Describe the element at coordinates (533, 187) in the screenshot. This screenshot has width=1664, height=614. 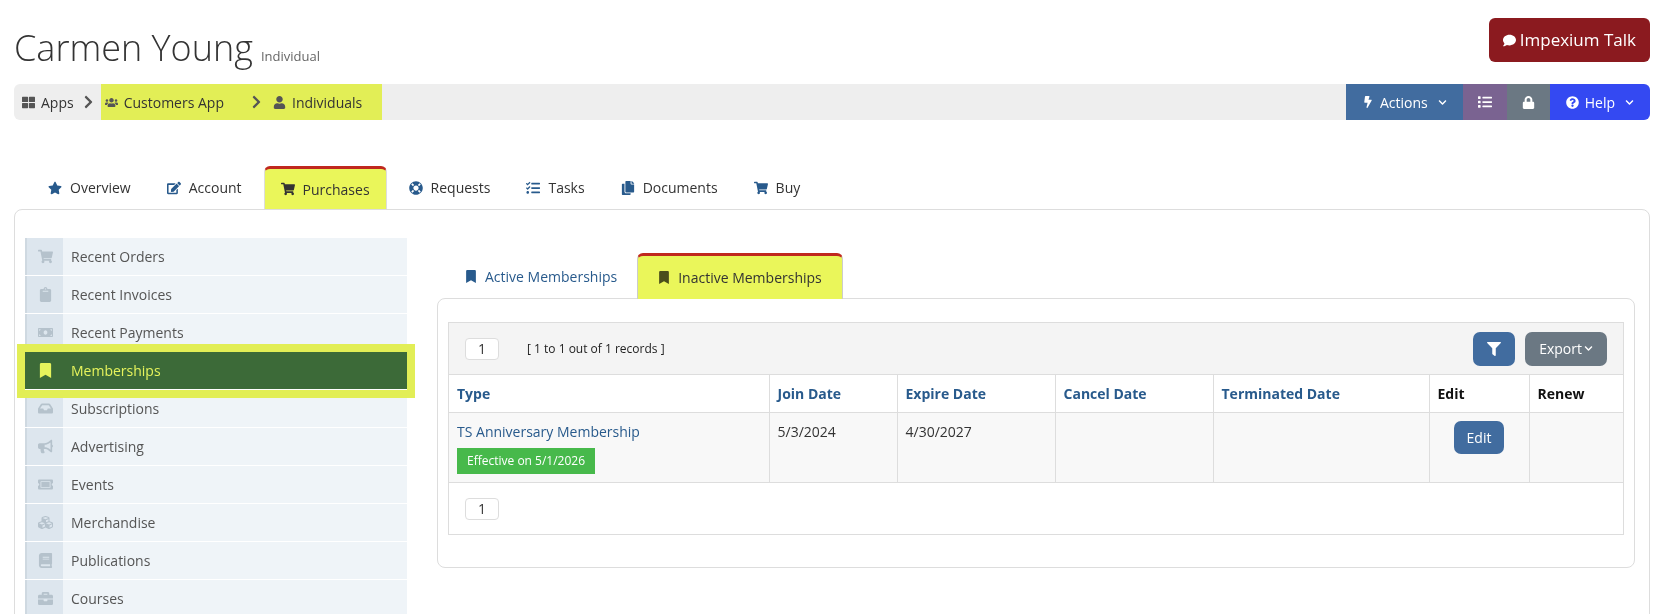
I see `list-check-icon` at that location.